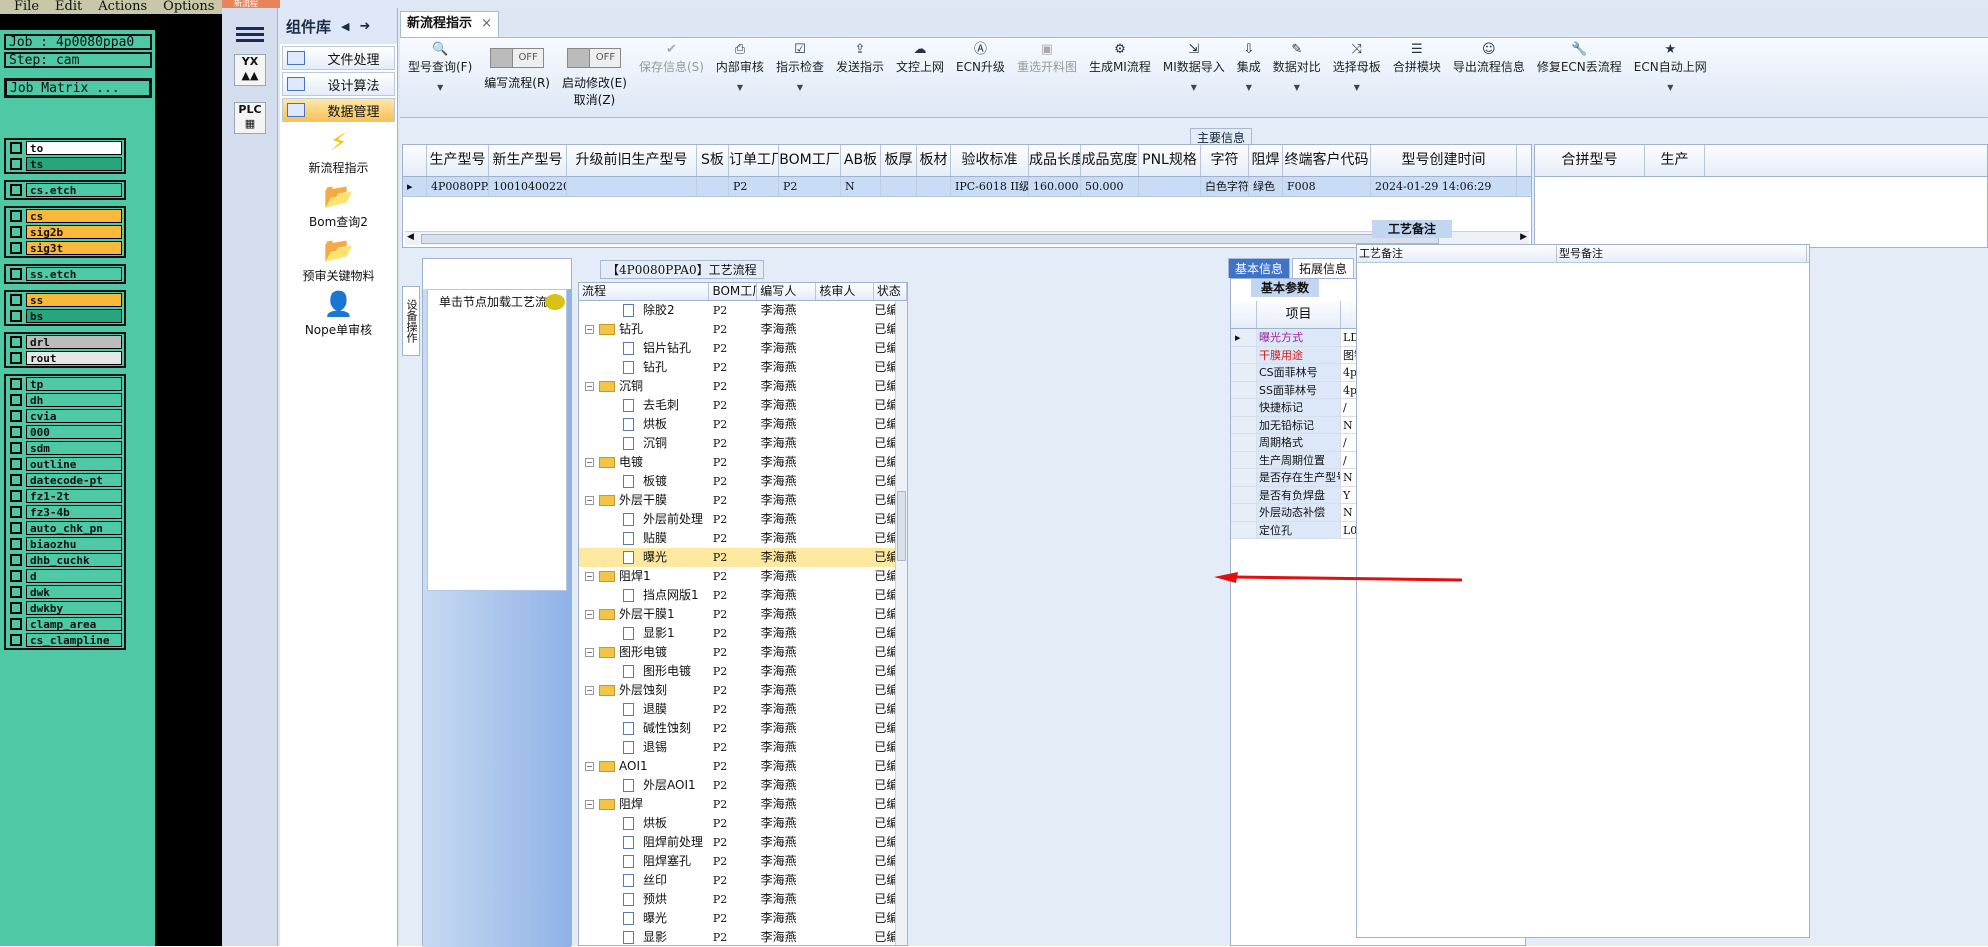  What do you see at coordinates (1170, 160) in the screenshot?
I see `column-header: PNL规格` at bounding box center [1170, 160].